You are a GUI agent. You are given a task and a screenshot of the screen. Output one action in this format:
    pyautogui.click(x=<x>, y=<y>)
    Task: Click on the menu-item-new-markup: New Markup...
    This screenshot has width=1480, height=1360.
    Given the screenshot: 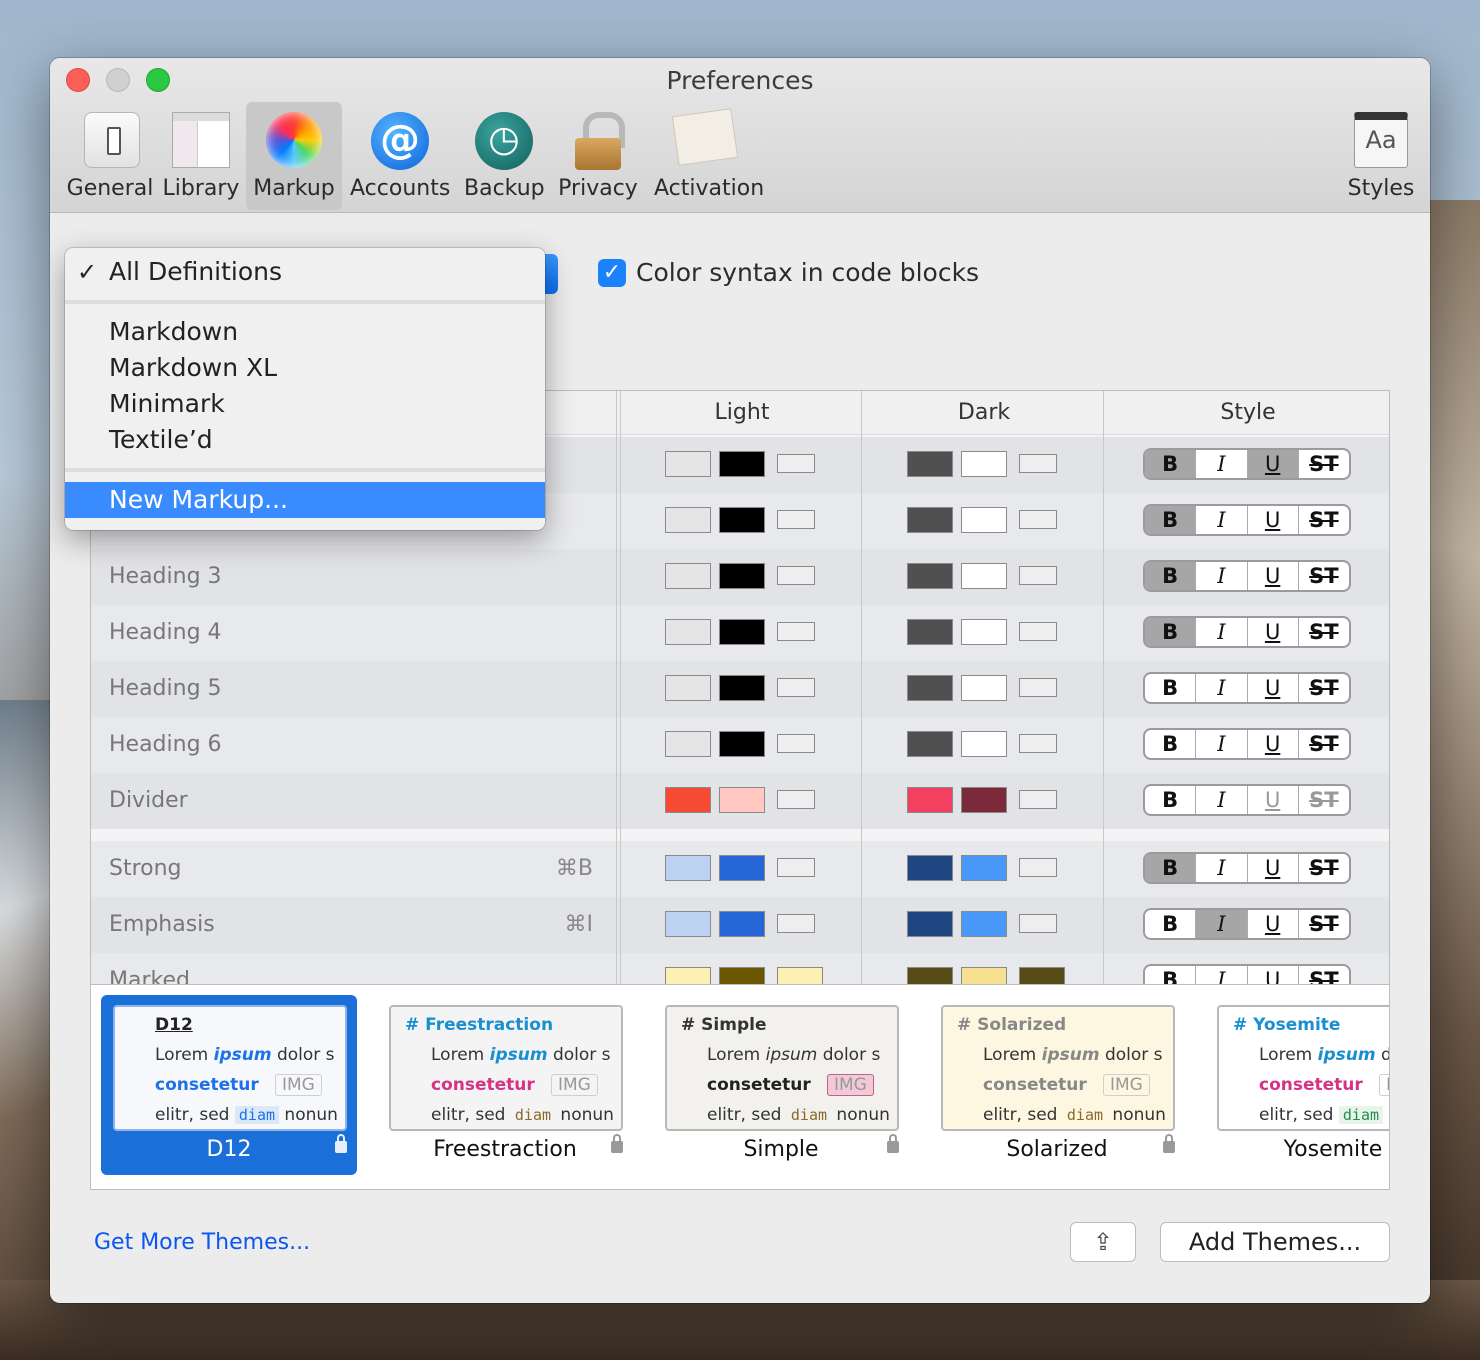 What is the action you would take?
    pyautogui.click(x=305, y=500)
    